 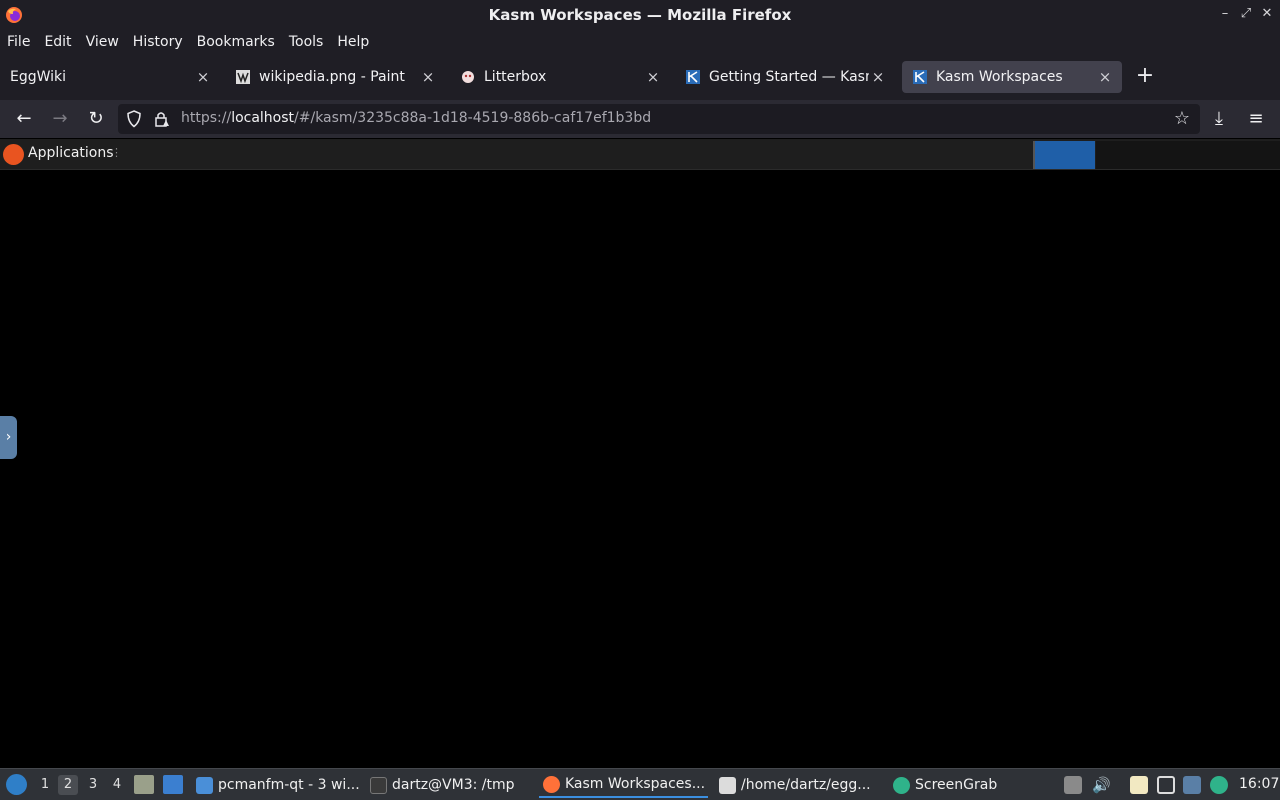 I want to click on menu-history: History, so click(x=158, y=42).